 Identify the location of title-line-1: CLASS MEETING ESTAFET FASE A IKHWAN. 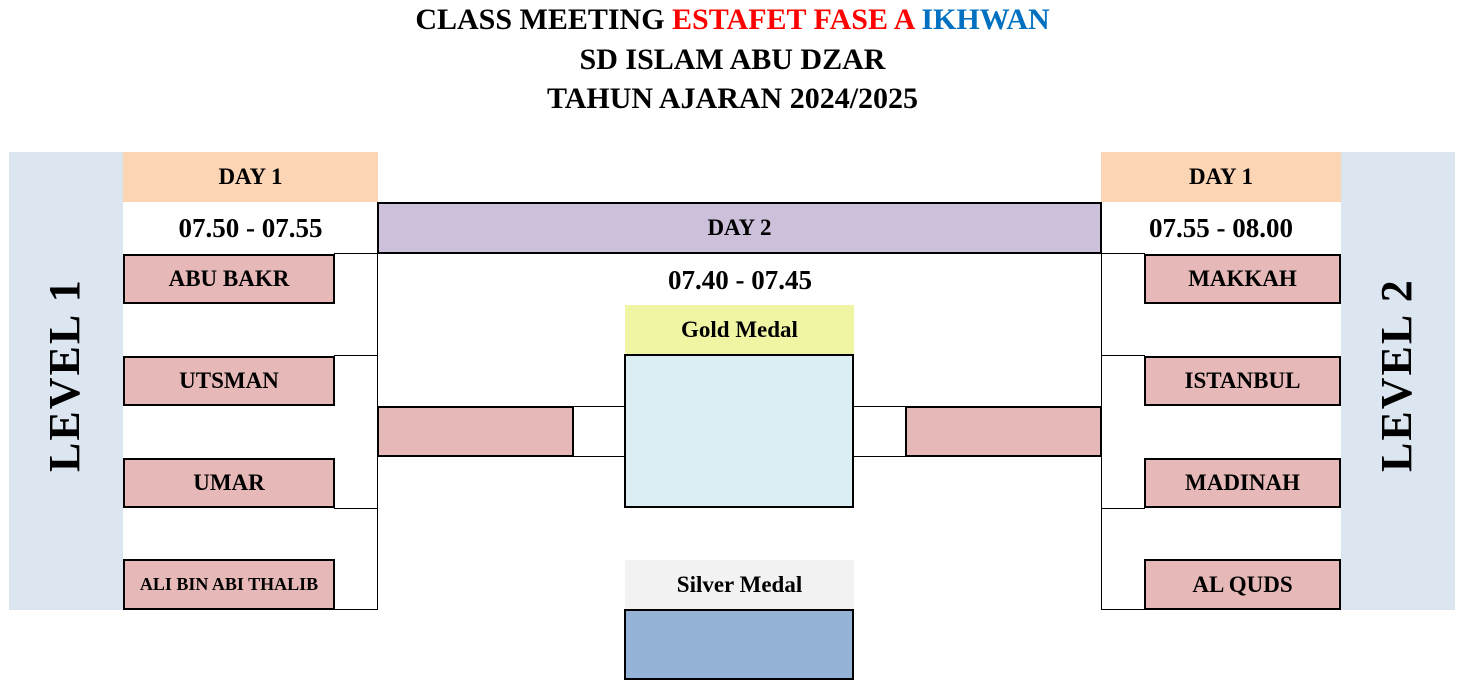
(732, 20).